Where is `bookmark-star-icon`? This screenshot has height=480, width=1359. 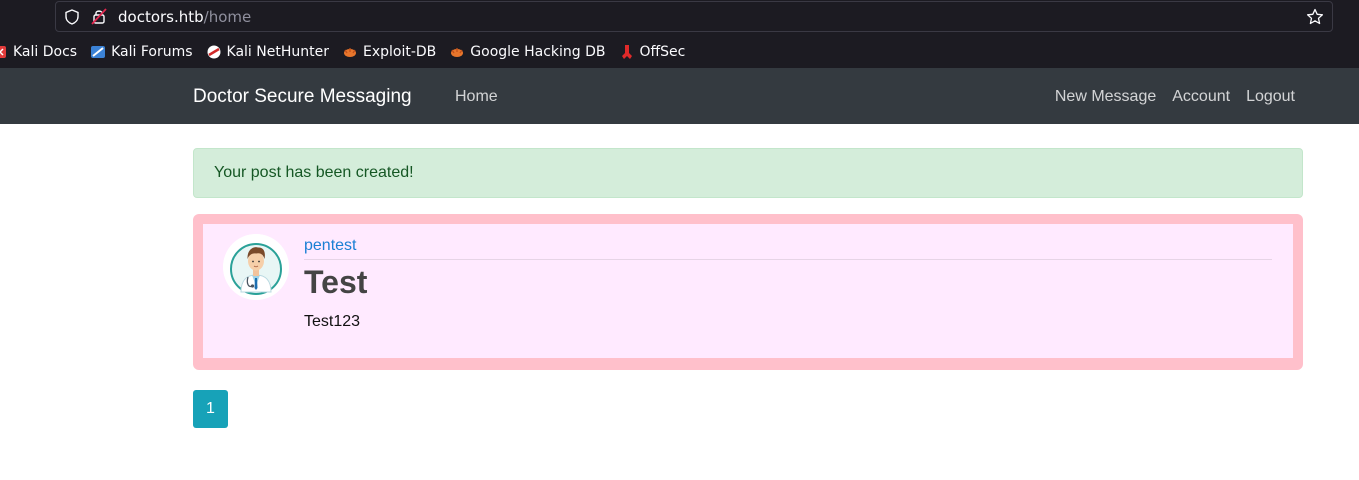
bookmark-star-icon is located at coordinates (1315, 17).